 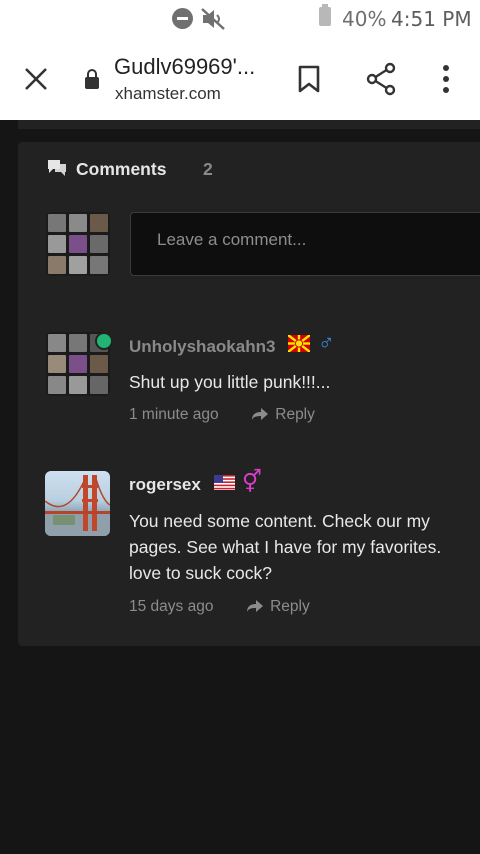 I want to click on current-user-avatar, so click(x=78, y=244).